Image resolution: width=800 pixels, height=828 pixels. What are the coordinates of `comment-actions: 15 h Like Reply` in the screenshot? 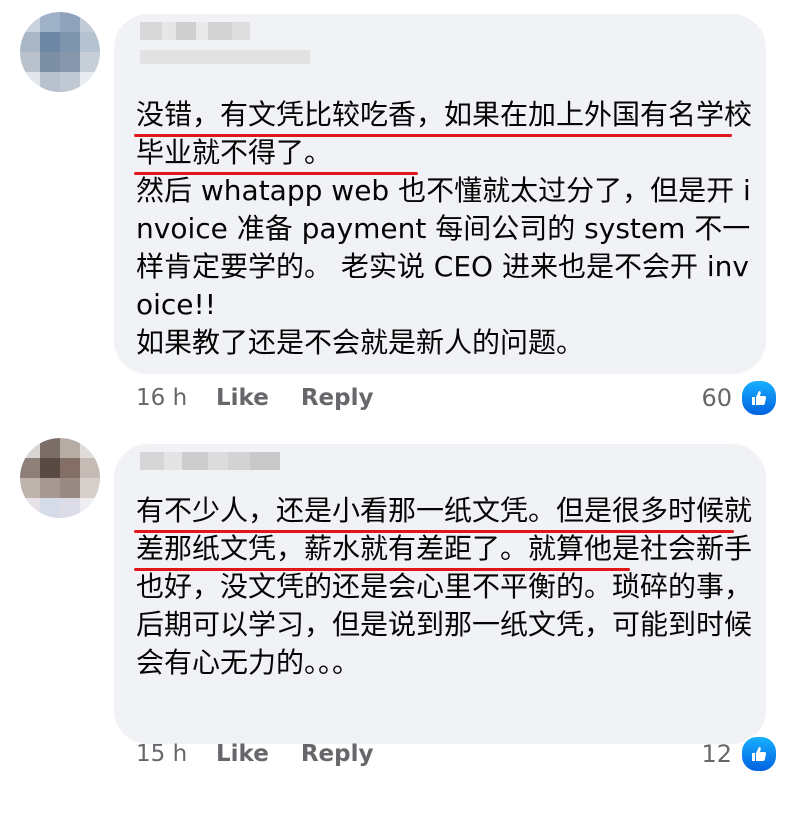 It's located at (270, 754).